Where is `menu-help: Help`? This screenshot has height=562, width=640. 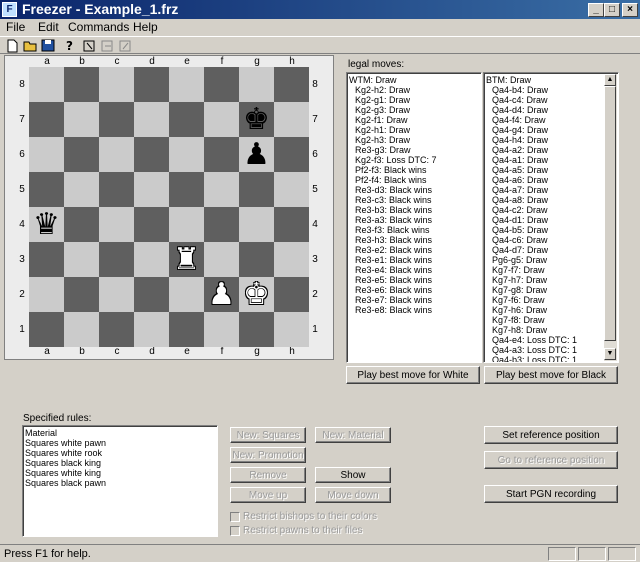 menu-help: Help is located at coordinates (145, 27).